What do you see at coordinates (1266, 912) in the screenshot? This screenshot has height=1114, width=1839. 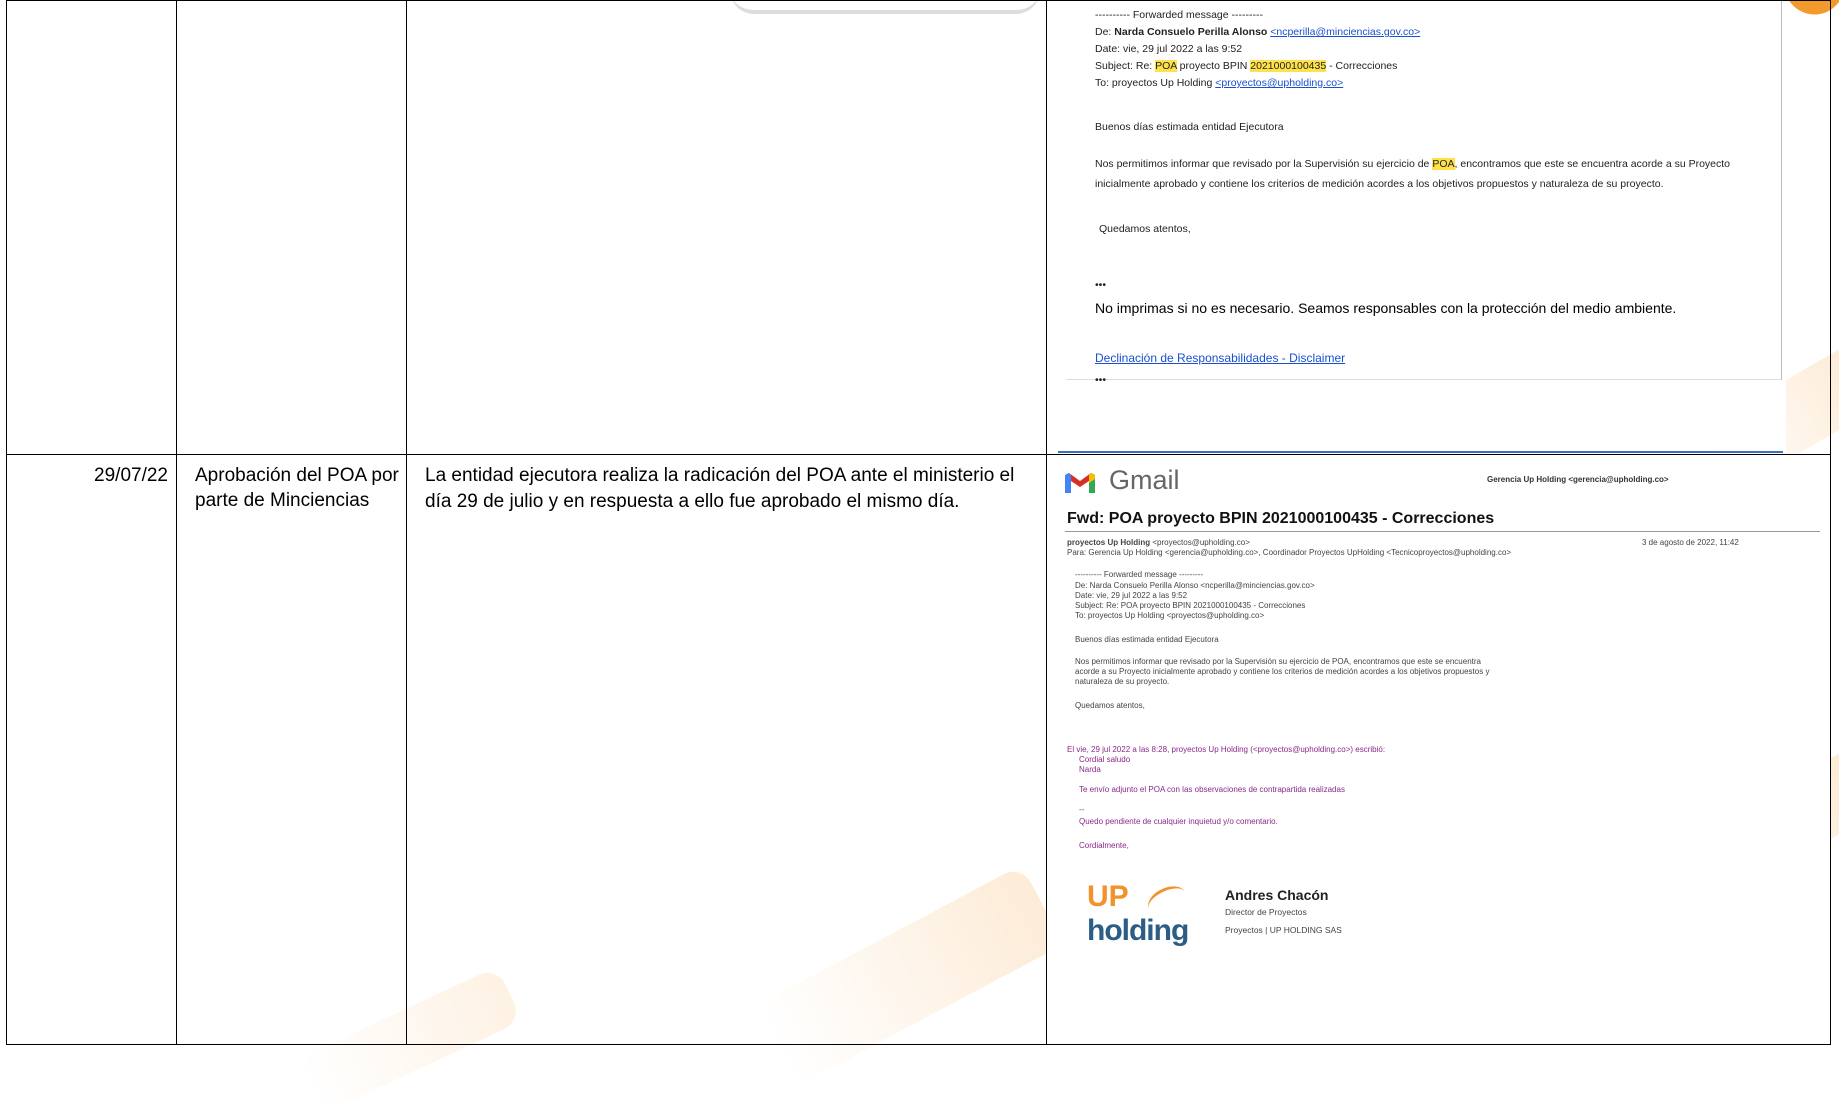 I see `signature-role: Director de Proyectos` at bounding box center [1266, 912].